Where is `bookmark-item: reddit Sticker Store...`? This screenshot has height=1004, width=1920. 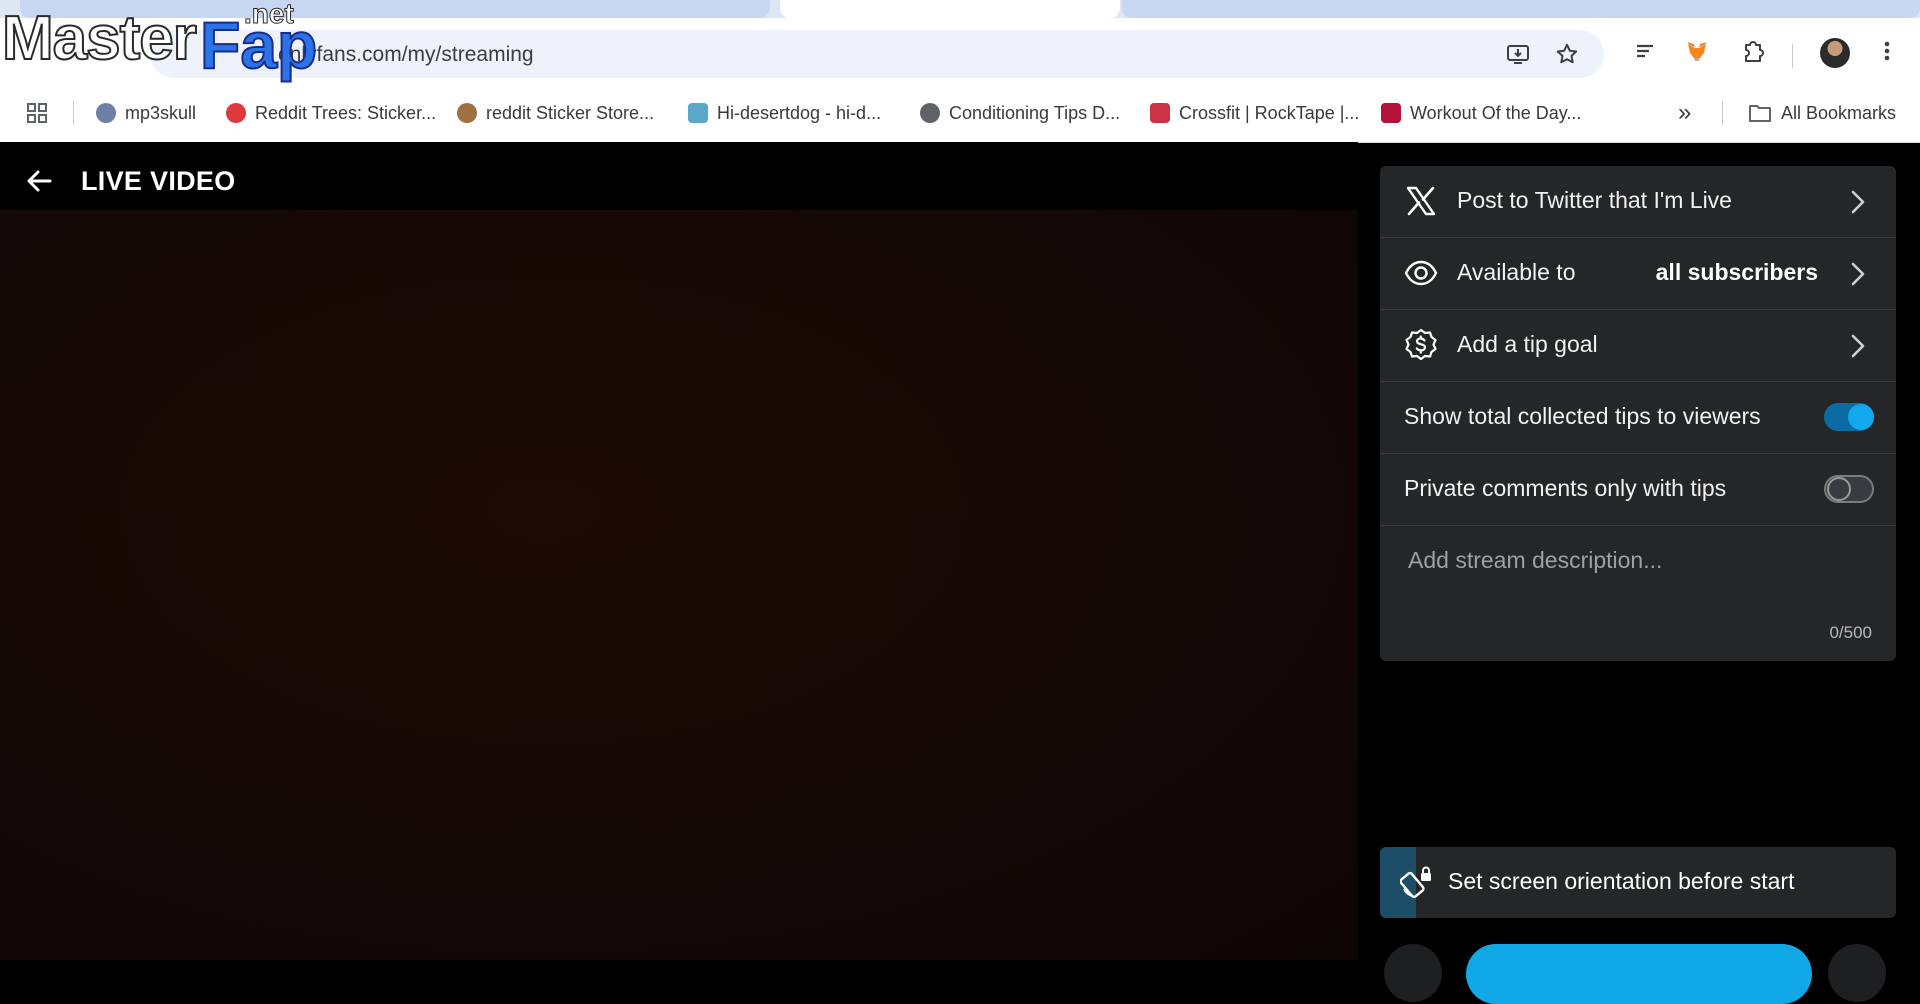 bookmark-item: reddit Sticker Store... is located at coordinates (555, 113).